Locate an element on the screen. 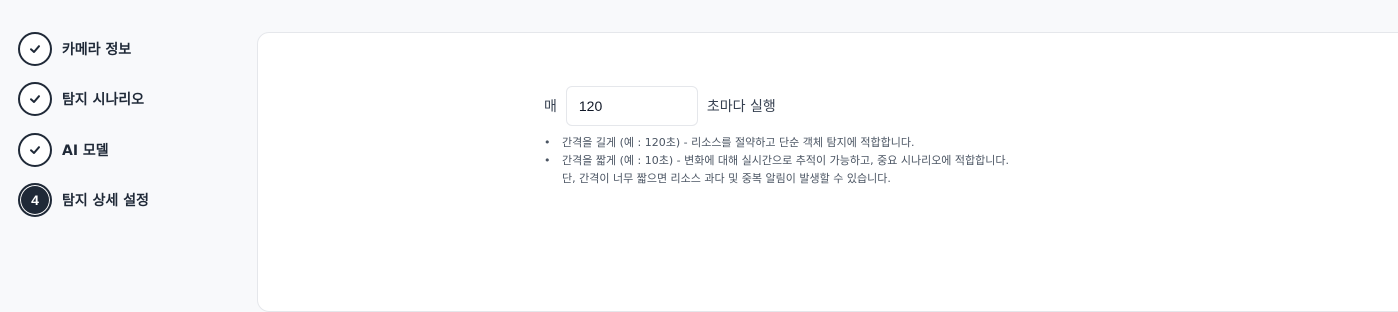  step-camera-info: 카메라 정보 is located at coordinates (74, 49).